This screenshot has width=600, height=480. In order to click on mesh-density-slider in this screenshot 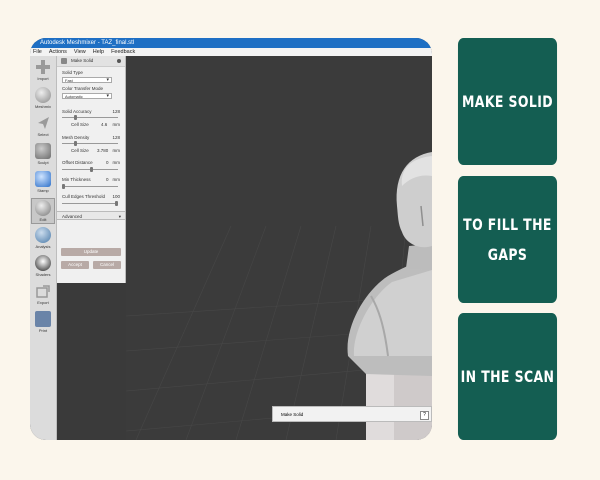, I will do `click(90, 143)`.